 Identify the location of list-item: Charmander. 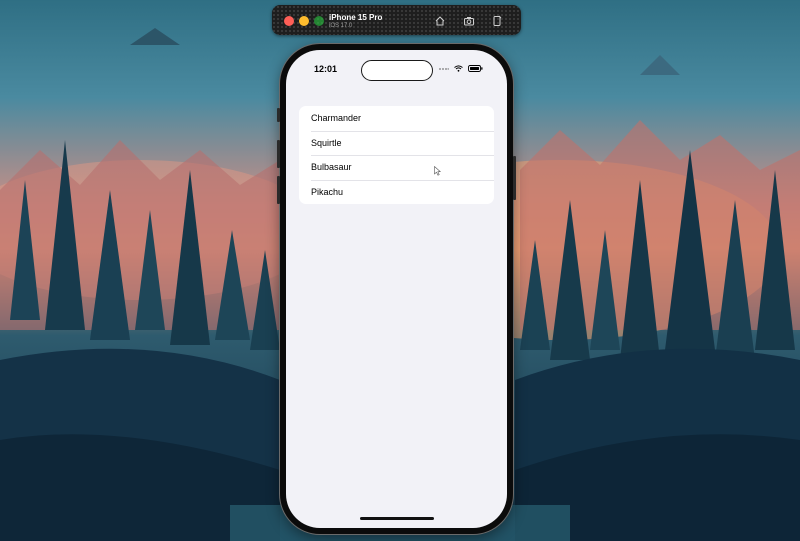
(396, 118).